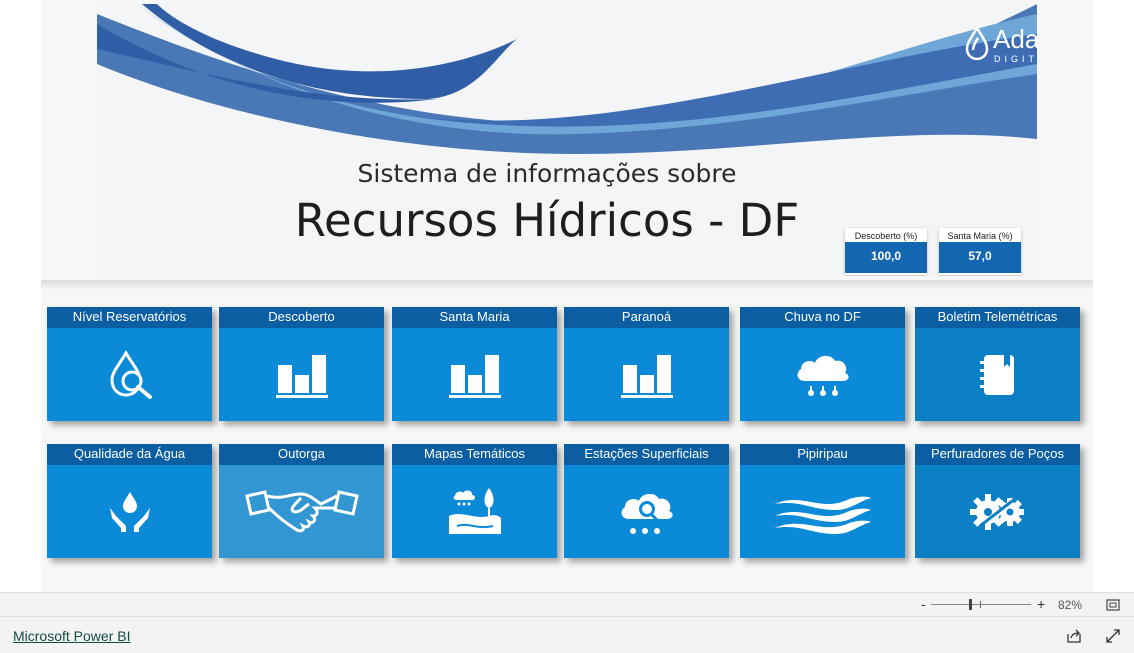 This screenshot has width=1134, height=653. I want to click on tile-santa-maria: Santa Maria, so click(474, 364).